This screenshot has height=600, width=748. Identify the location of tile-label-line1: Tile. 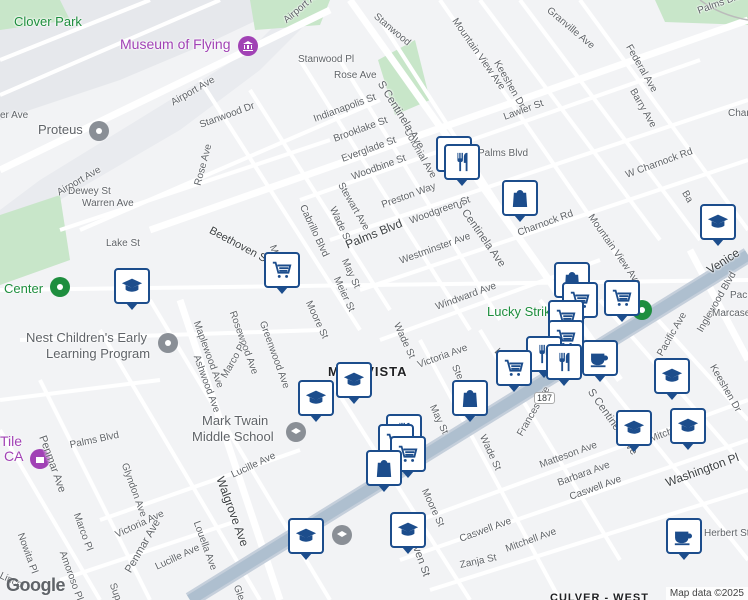
(11, 441).